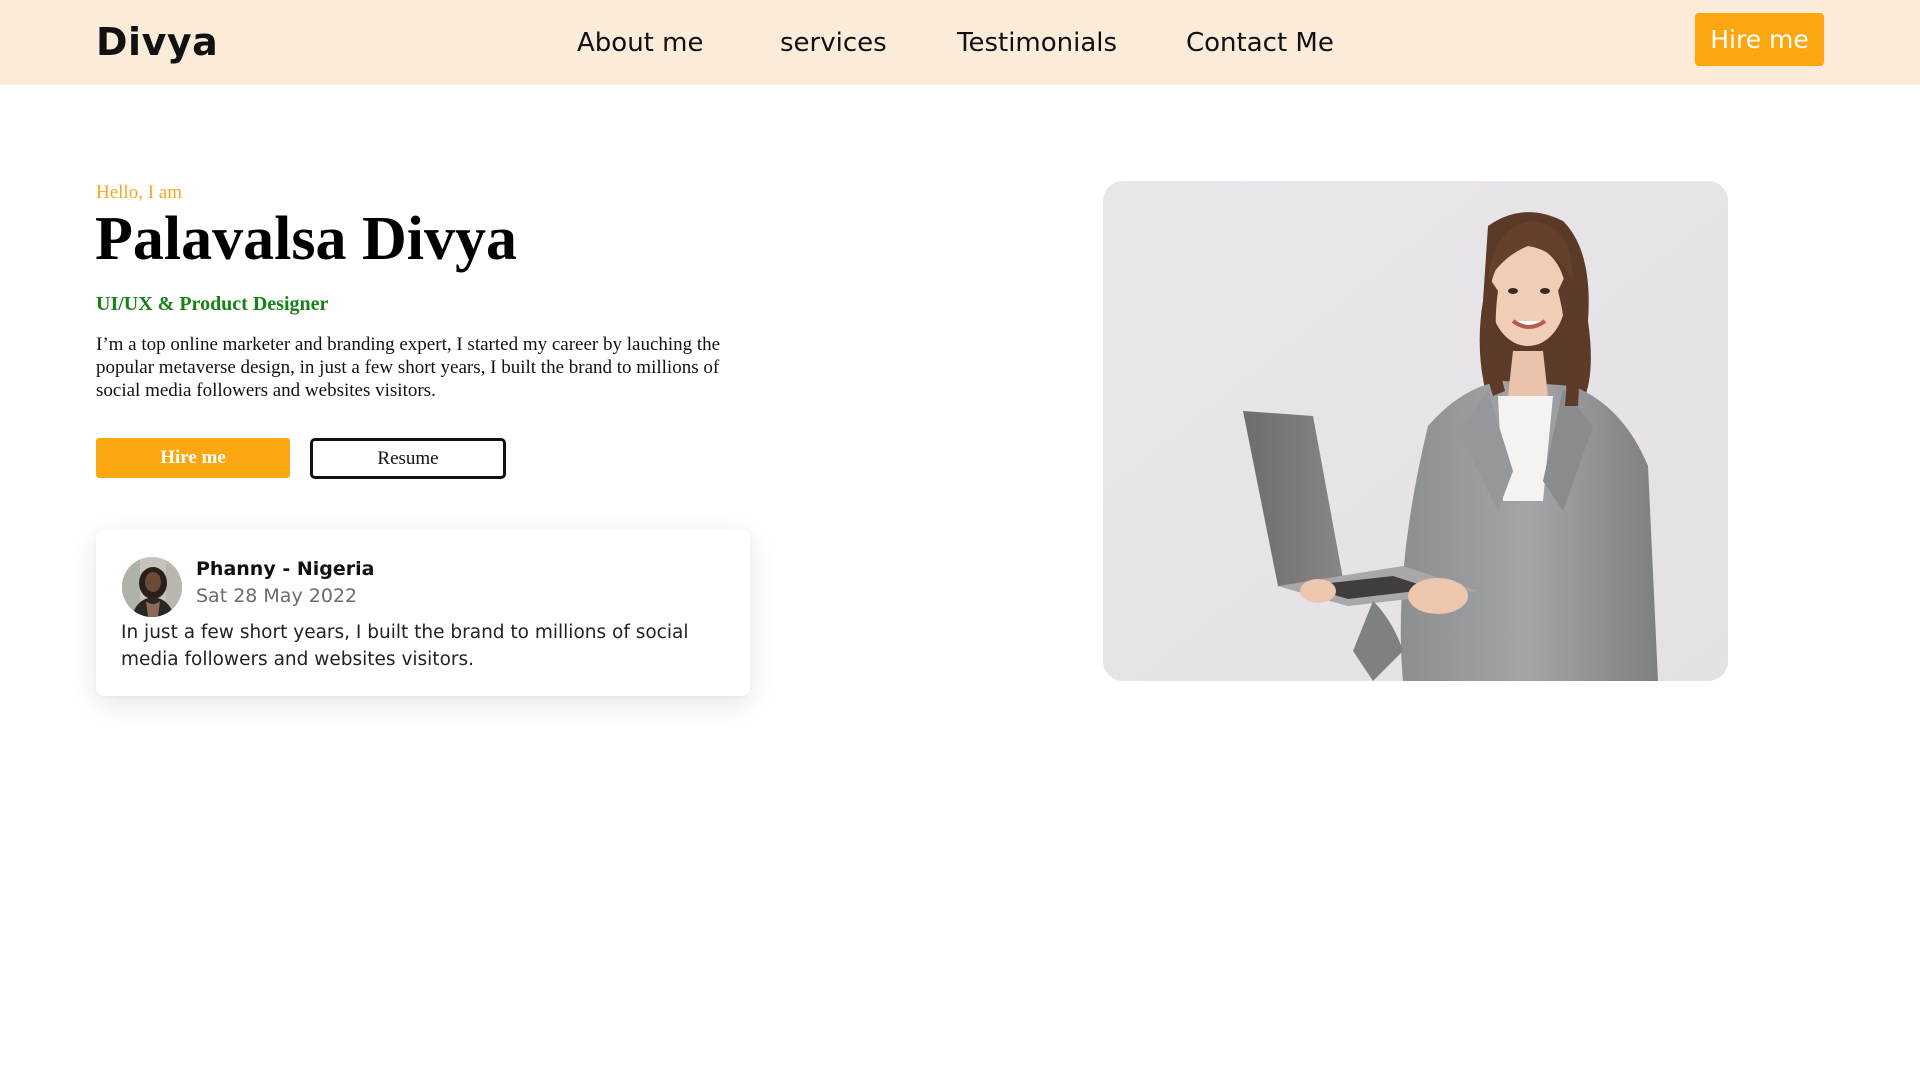 This screenshot has height=1080, width=1920. I want to click on hero-resume-button: Resume, so click(408, 458).